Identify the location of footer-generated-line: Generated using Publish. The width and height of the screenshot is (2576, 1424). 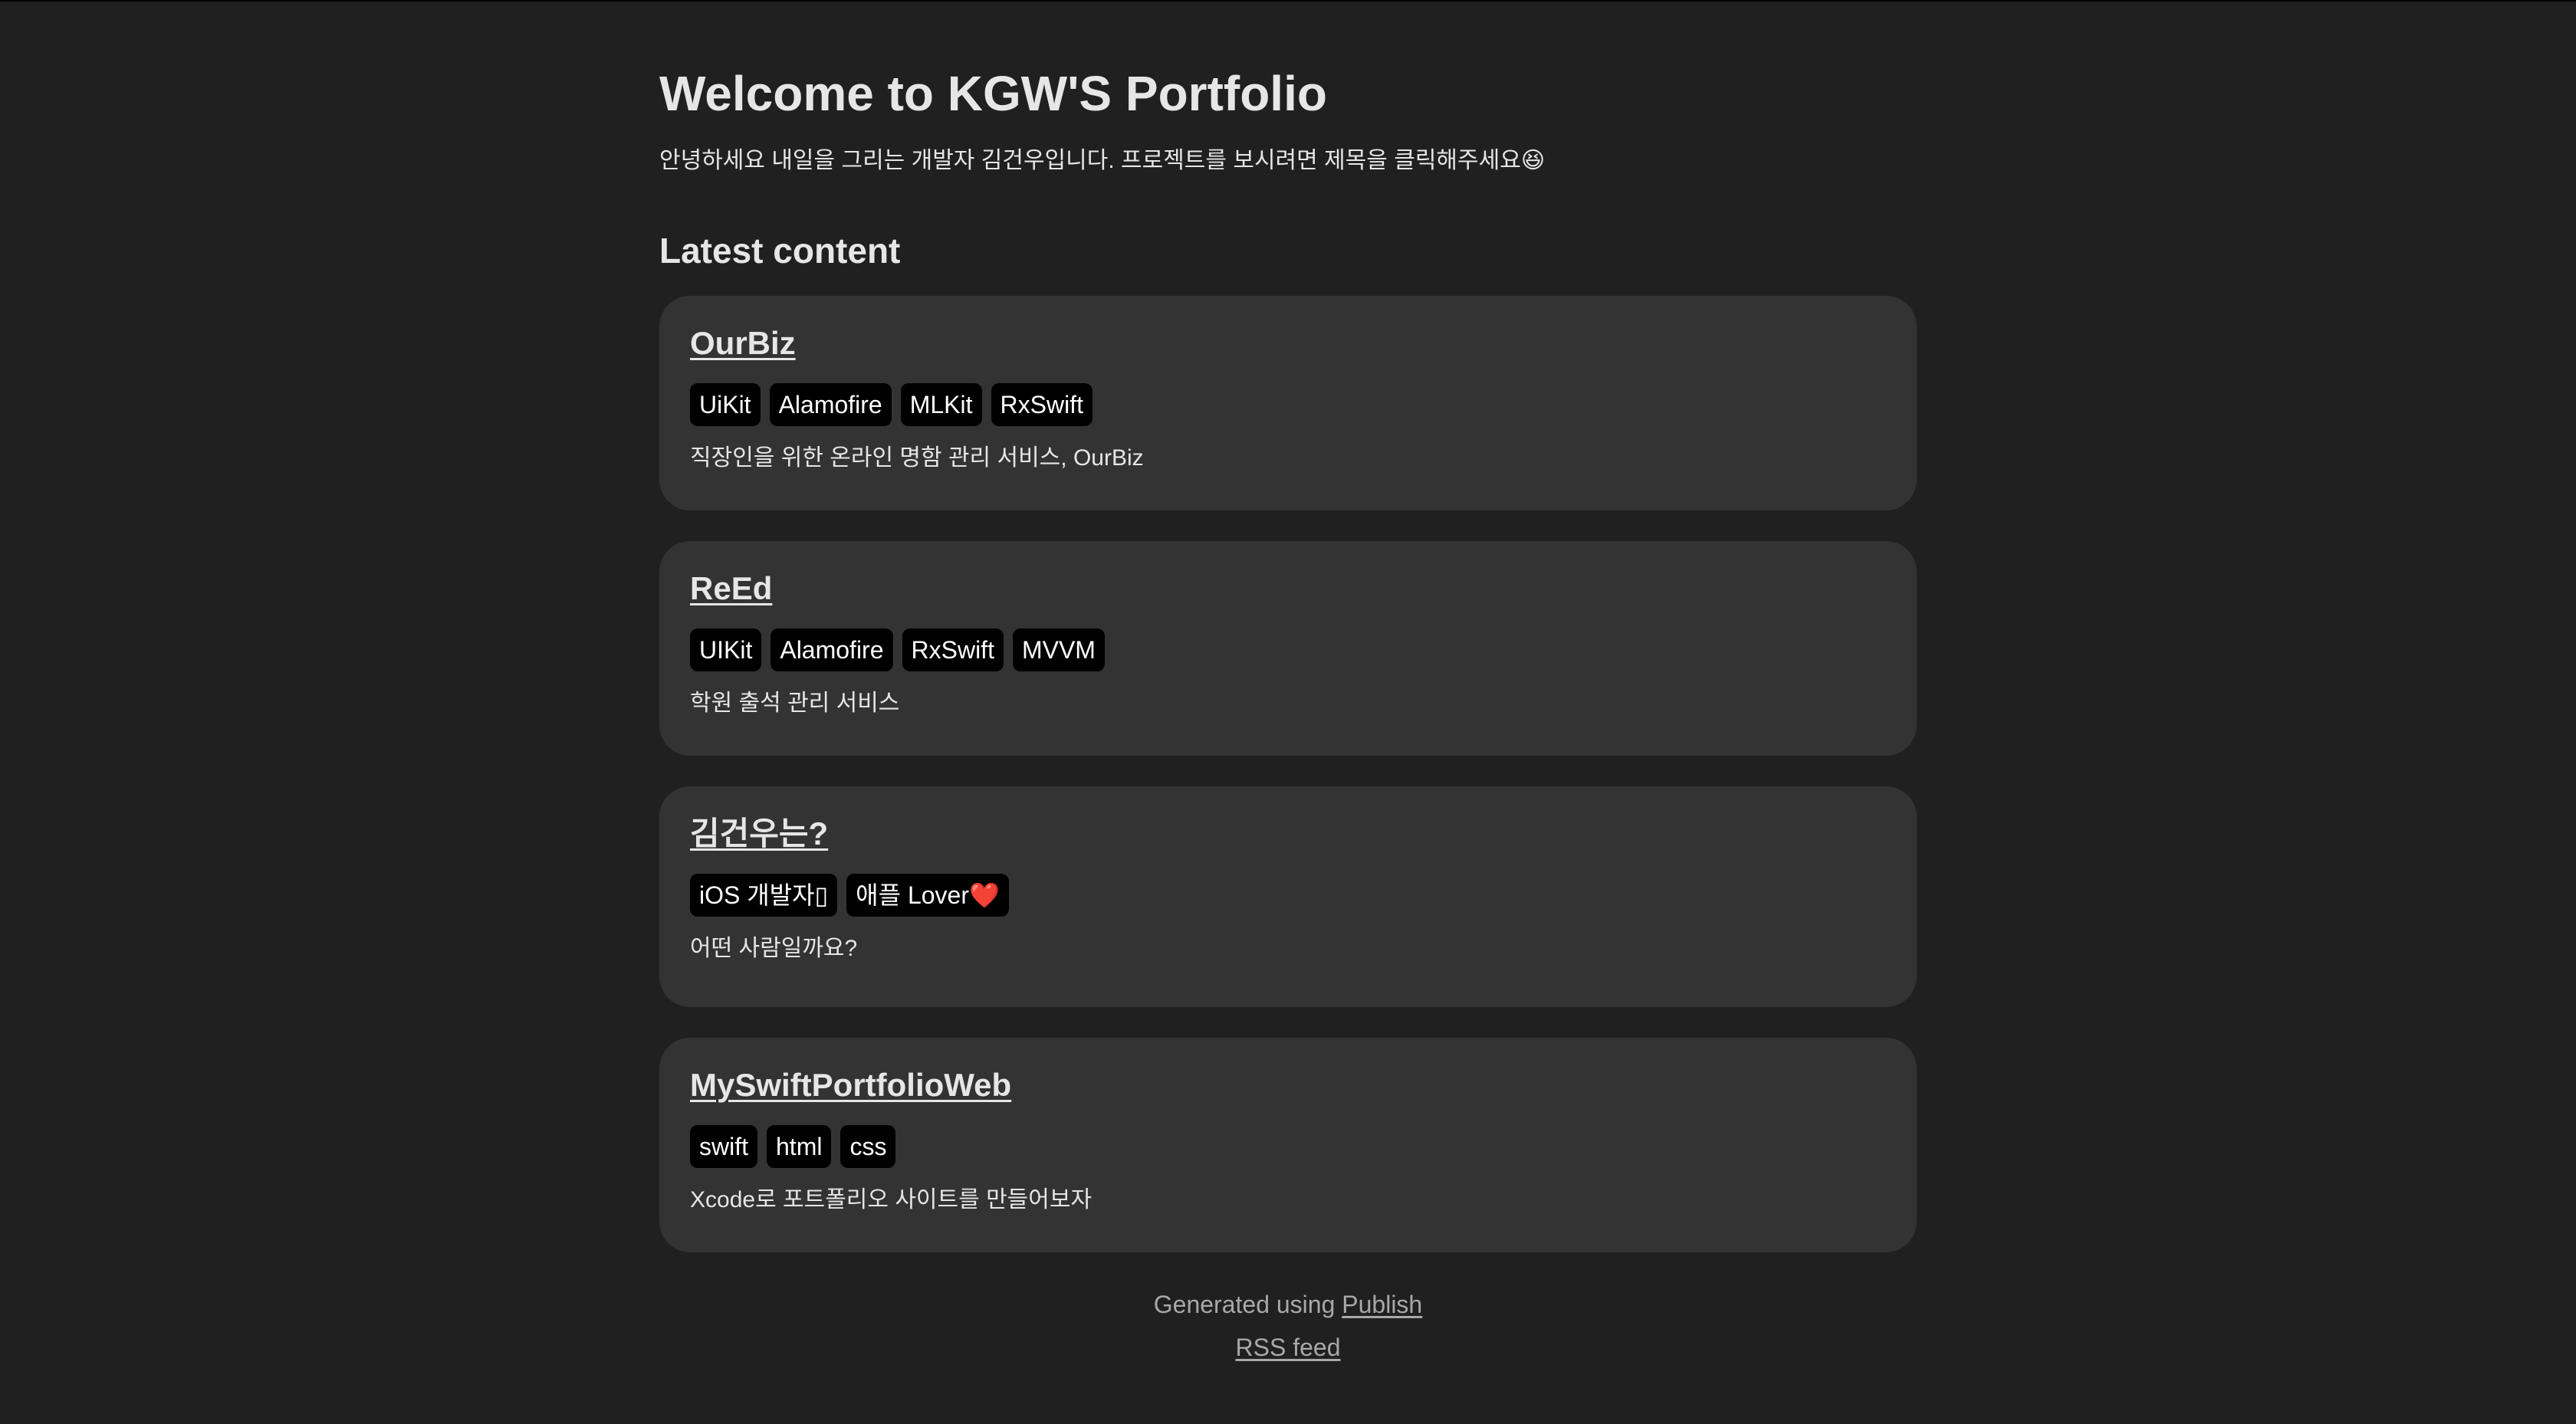
(1288, 1305).